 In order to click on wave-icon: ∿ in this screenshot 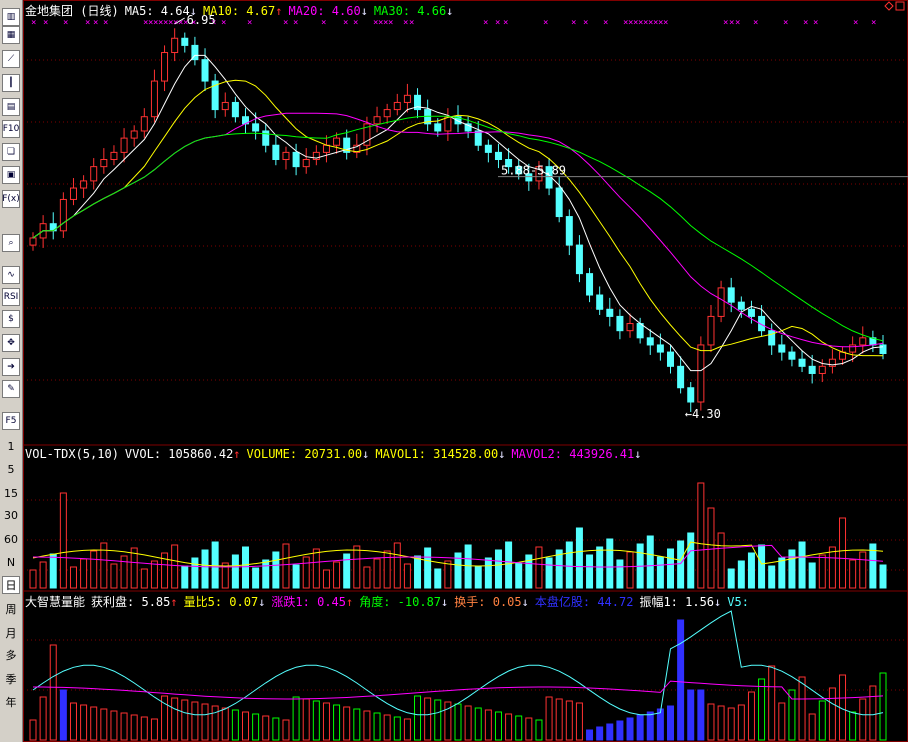, I will do `click(11, 275)`.